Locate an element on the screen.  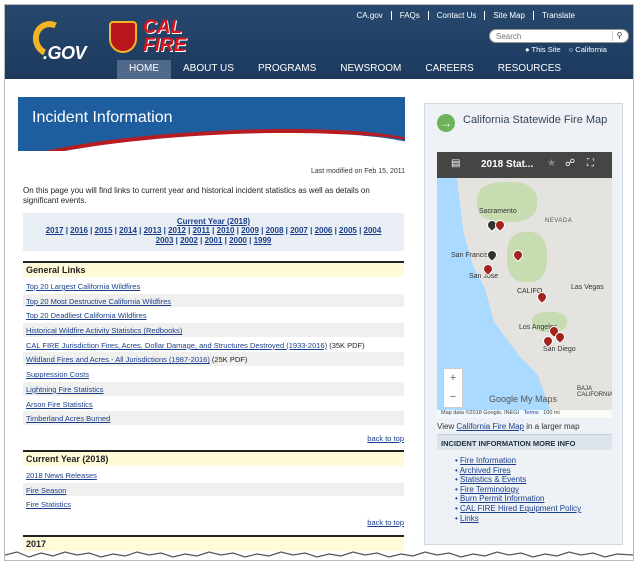
nav-newsroom: NEWSROOM is located at coordinates (370, 69).